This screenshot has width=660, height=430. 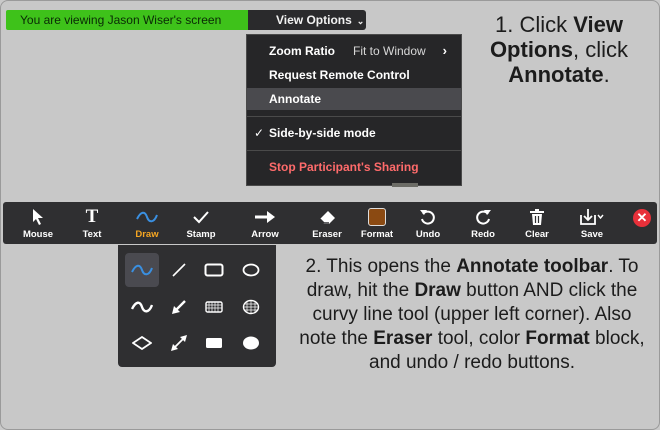 I want to click on viewing-banner: You are viewing Jason Wiser's screen, so click(x=127, y=20).